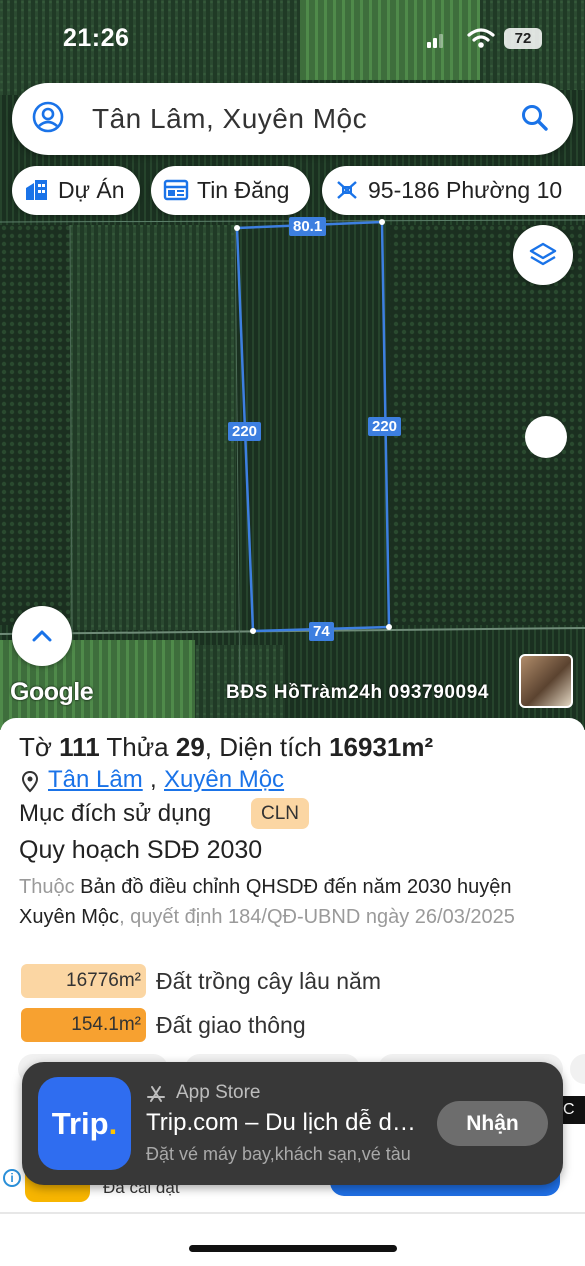  Describe the element at coordinates (231, 1025) in the screenshot. I see `land-use-label: Đất giao thông` at that location.